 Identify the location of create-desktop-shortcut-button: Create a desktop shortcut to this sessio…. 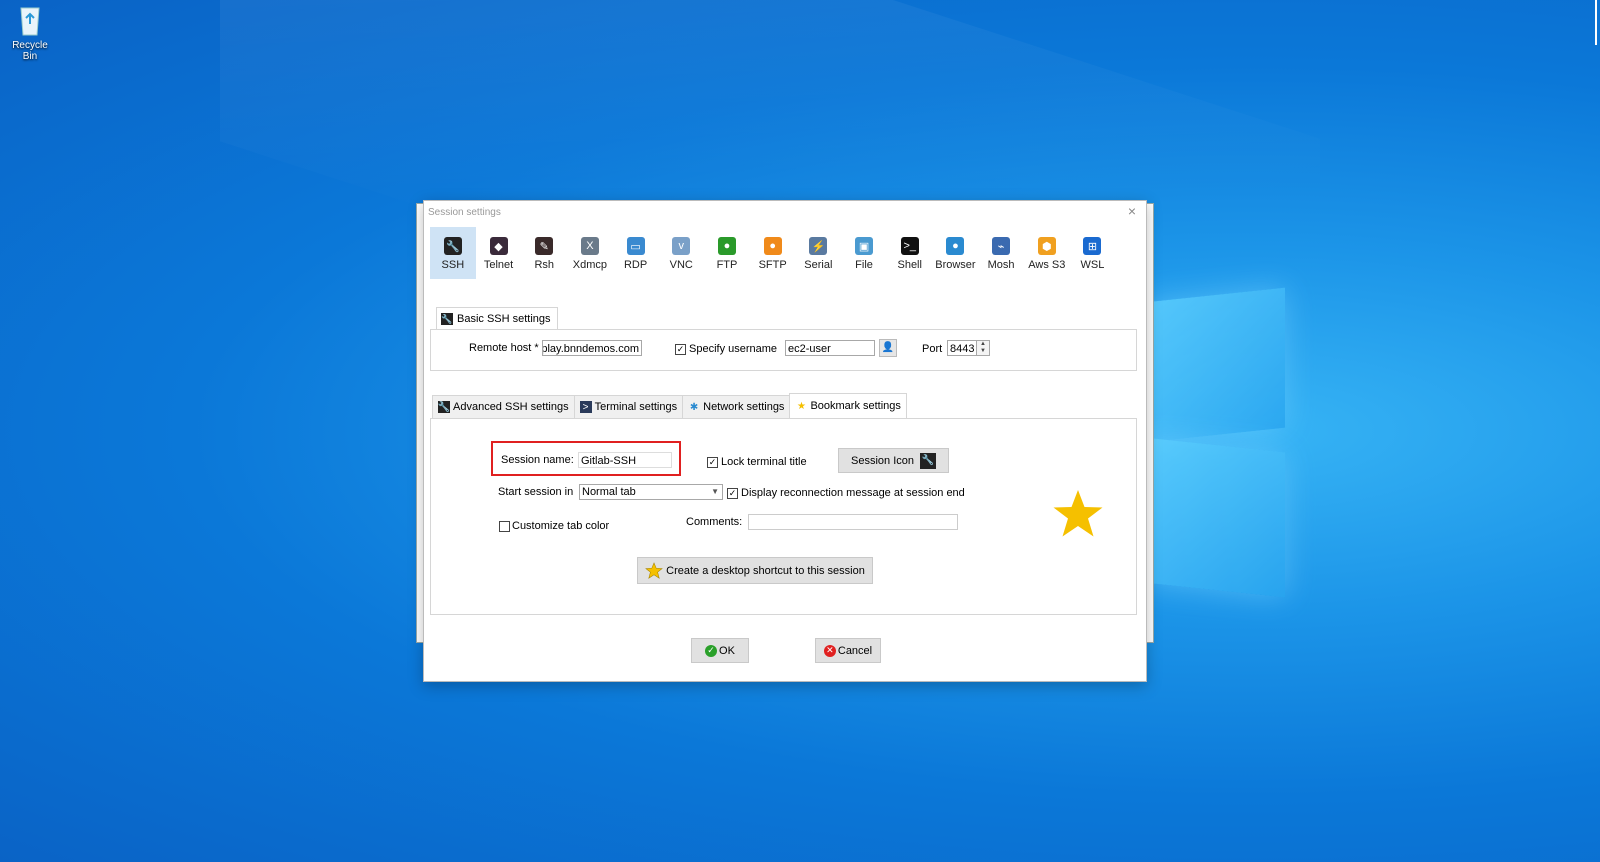
(755, 570).